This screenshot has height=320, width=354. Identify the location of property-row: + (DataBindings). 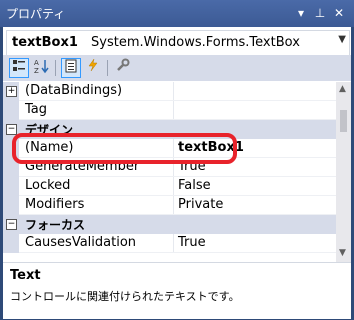
(169, 91).